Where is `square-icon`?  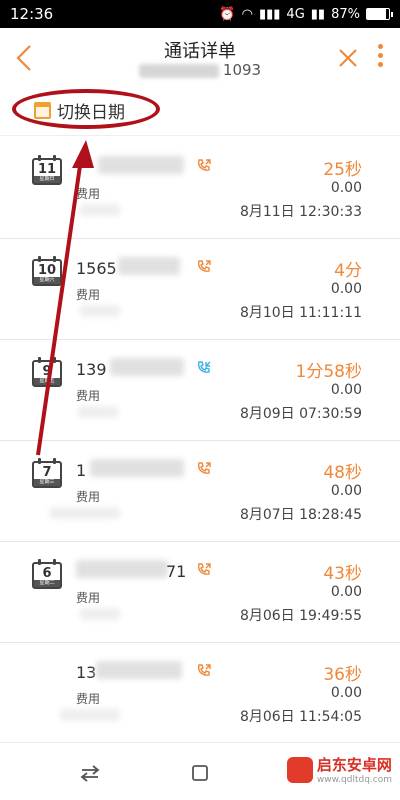
square-icon is located at coordinates (200, 773).